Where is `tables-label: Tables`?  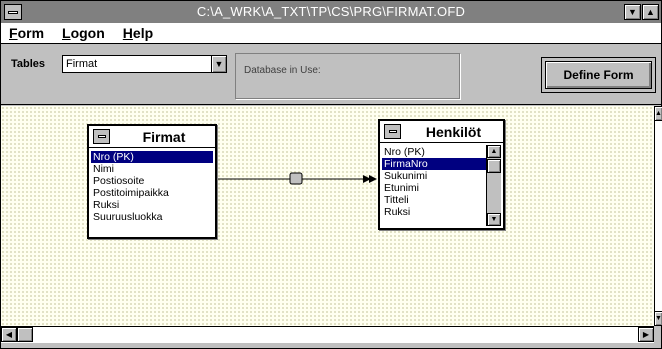
tables-label: Tables is located at coordinates (28, 64).